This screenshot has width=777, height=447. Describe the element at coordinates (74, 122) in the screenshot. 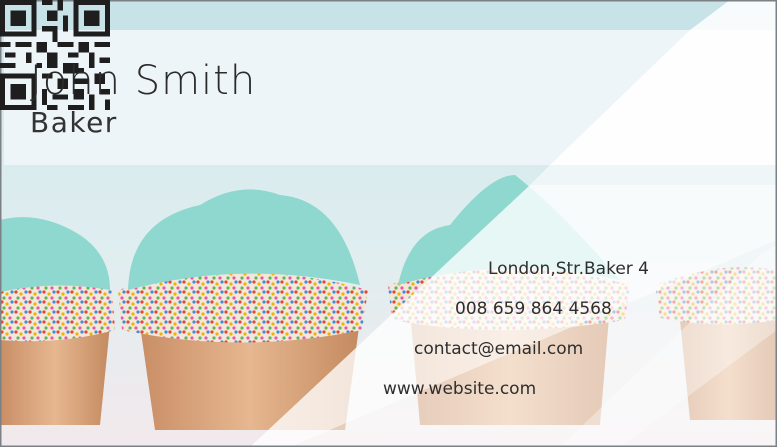

I see `job-title: Baker` at that location.